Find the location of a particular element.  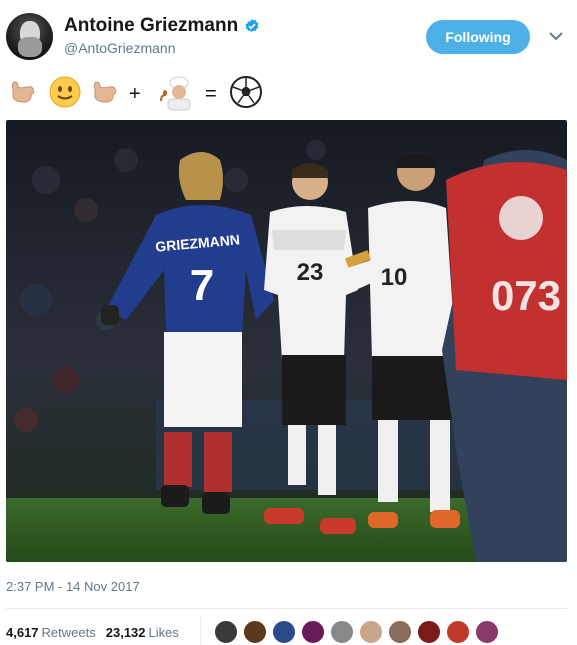

likes-count: 23,132 is located at coordinates (125, 632).